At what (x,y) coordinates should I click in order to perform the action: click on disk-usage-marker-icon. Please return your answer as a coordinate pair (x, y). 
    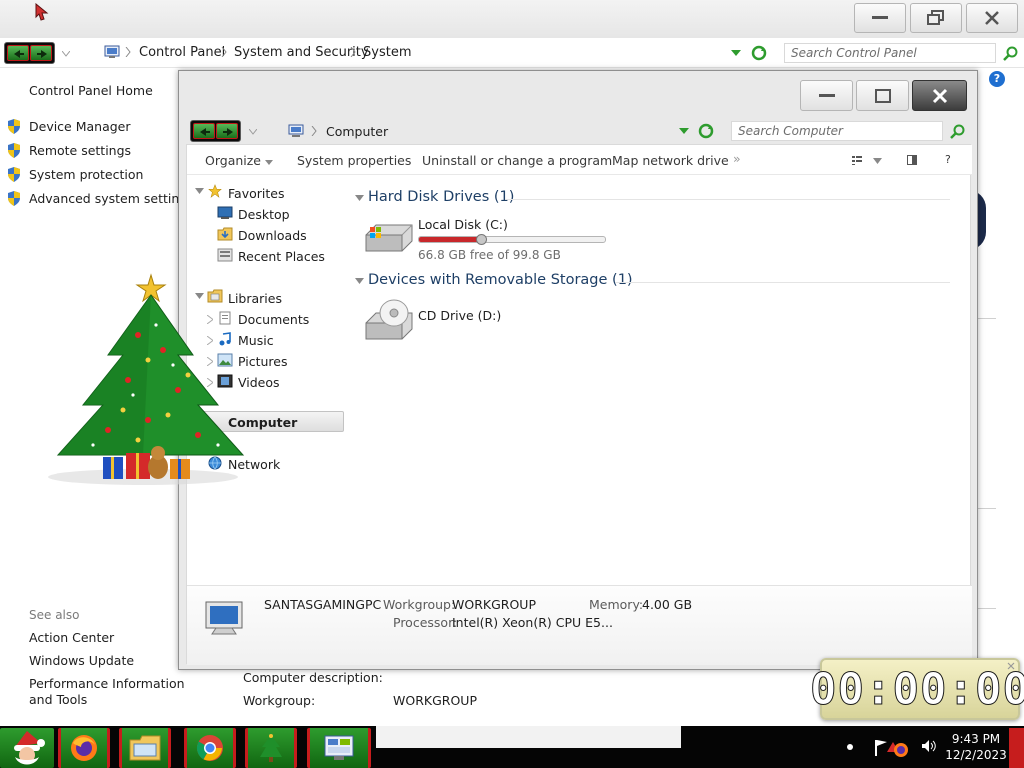
    Looking at the image, I should click on (481, 239).